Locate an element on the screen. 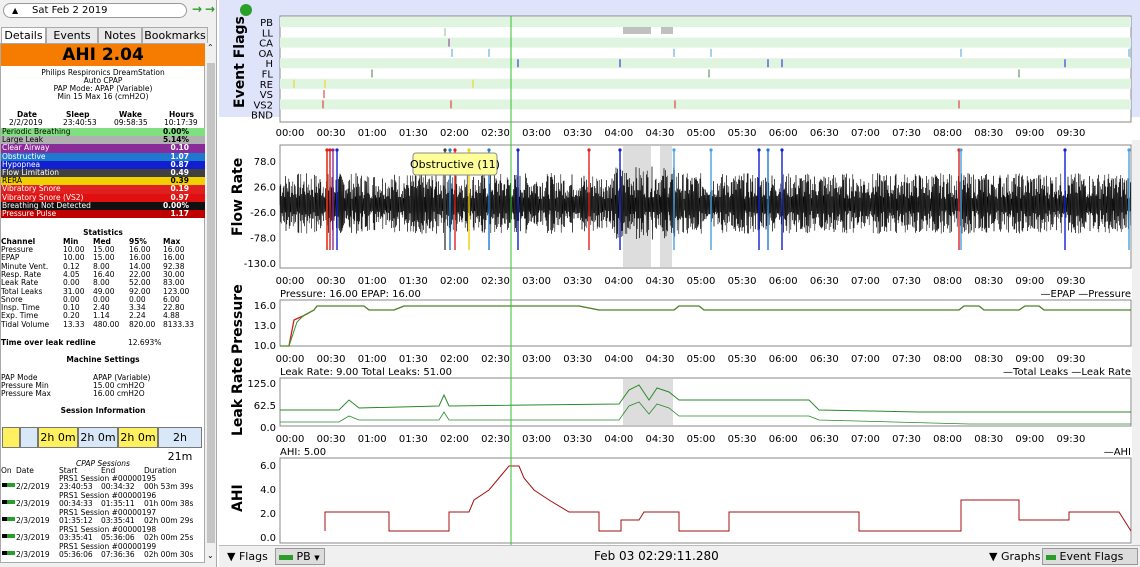  flow-ytick: -130.0 is located at coordinates (260, 264).